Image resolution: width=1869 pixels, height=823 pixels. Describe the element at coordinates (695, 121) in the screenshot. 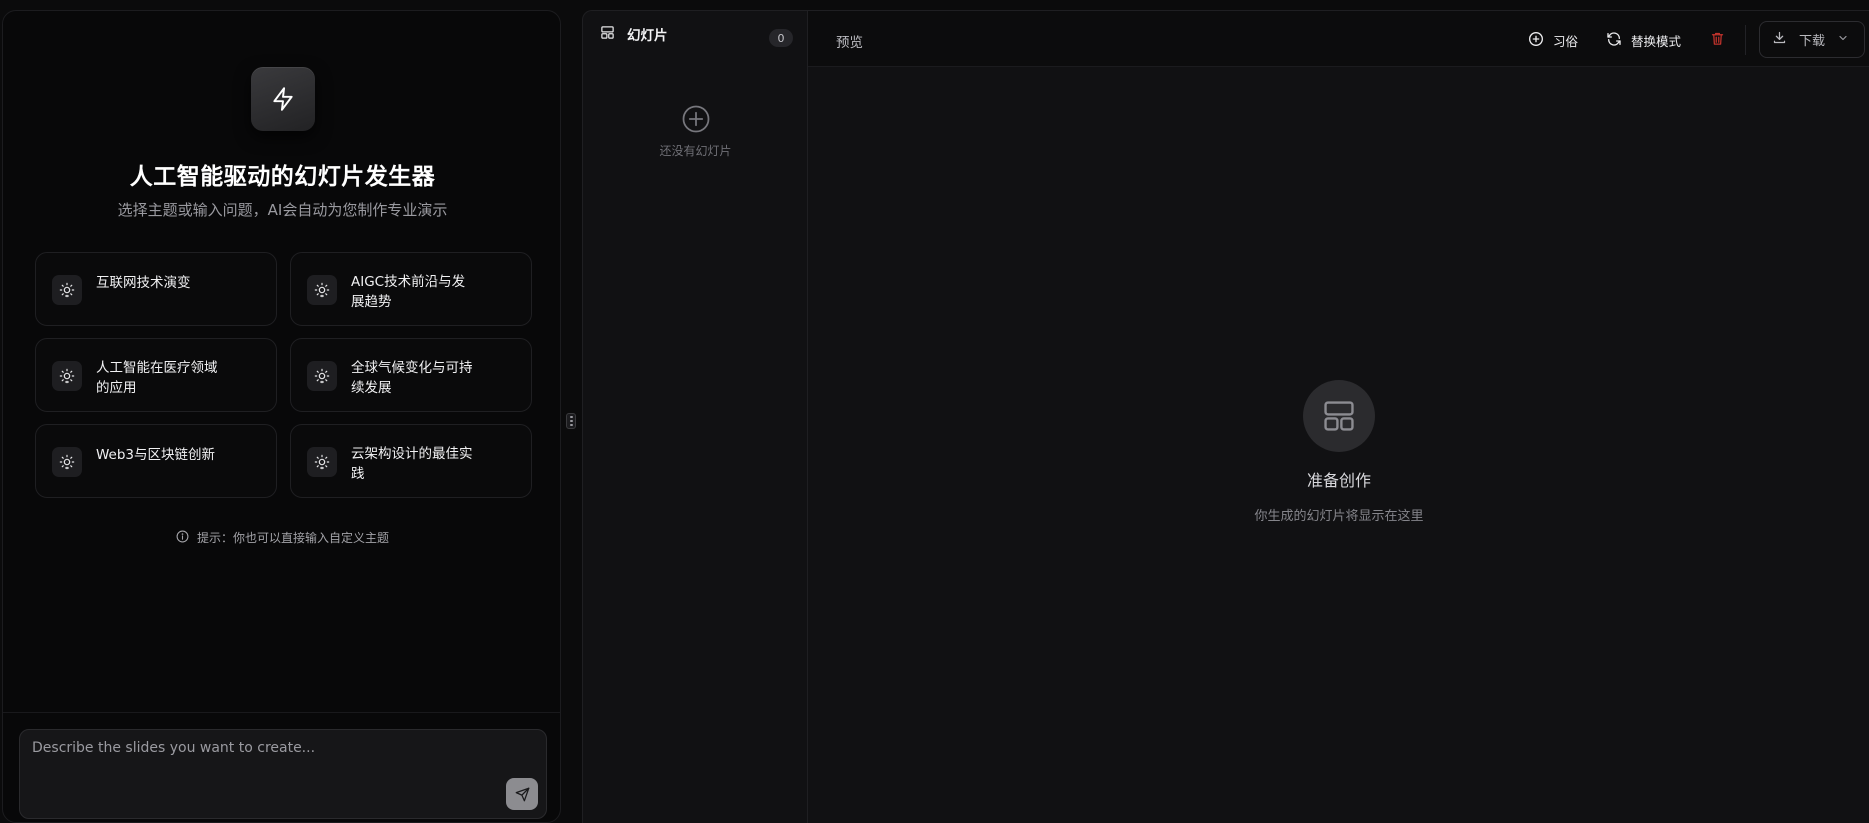

I see `add-circle-icon` at that location.